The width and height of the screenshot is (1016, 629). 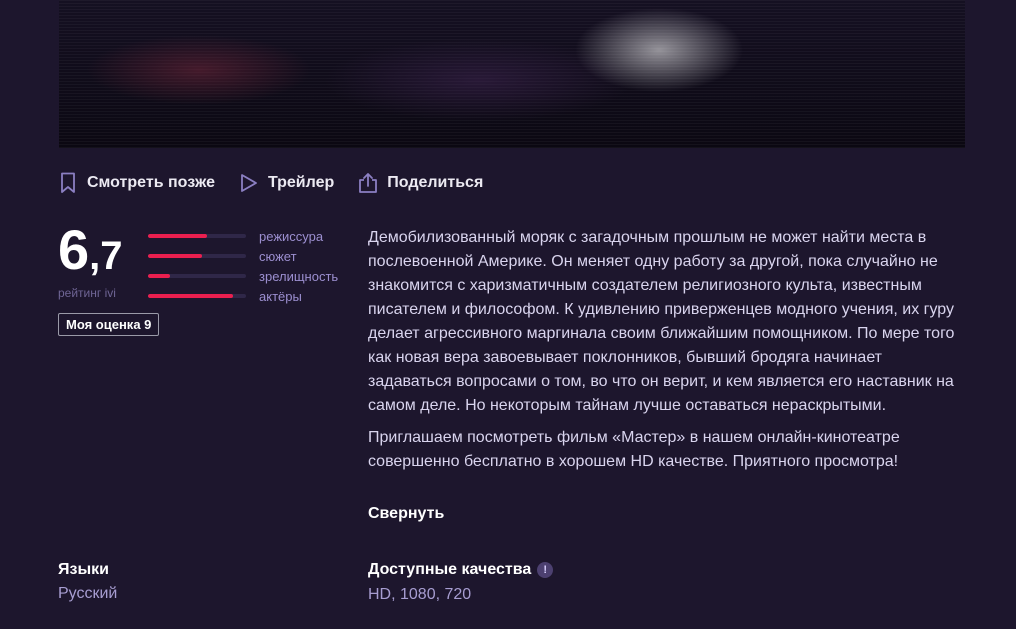 What do you see at coordinates (151, 182) in the screenshot?
I see `watch-later-label: Смотреть позже` at bounding box center [151, 182].